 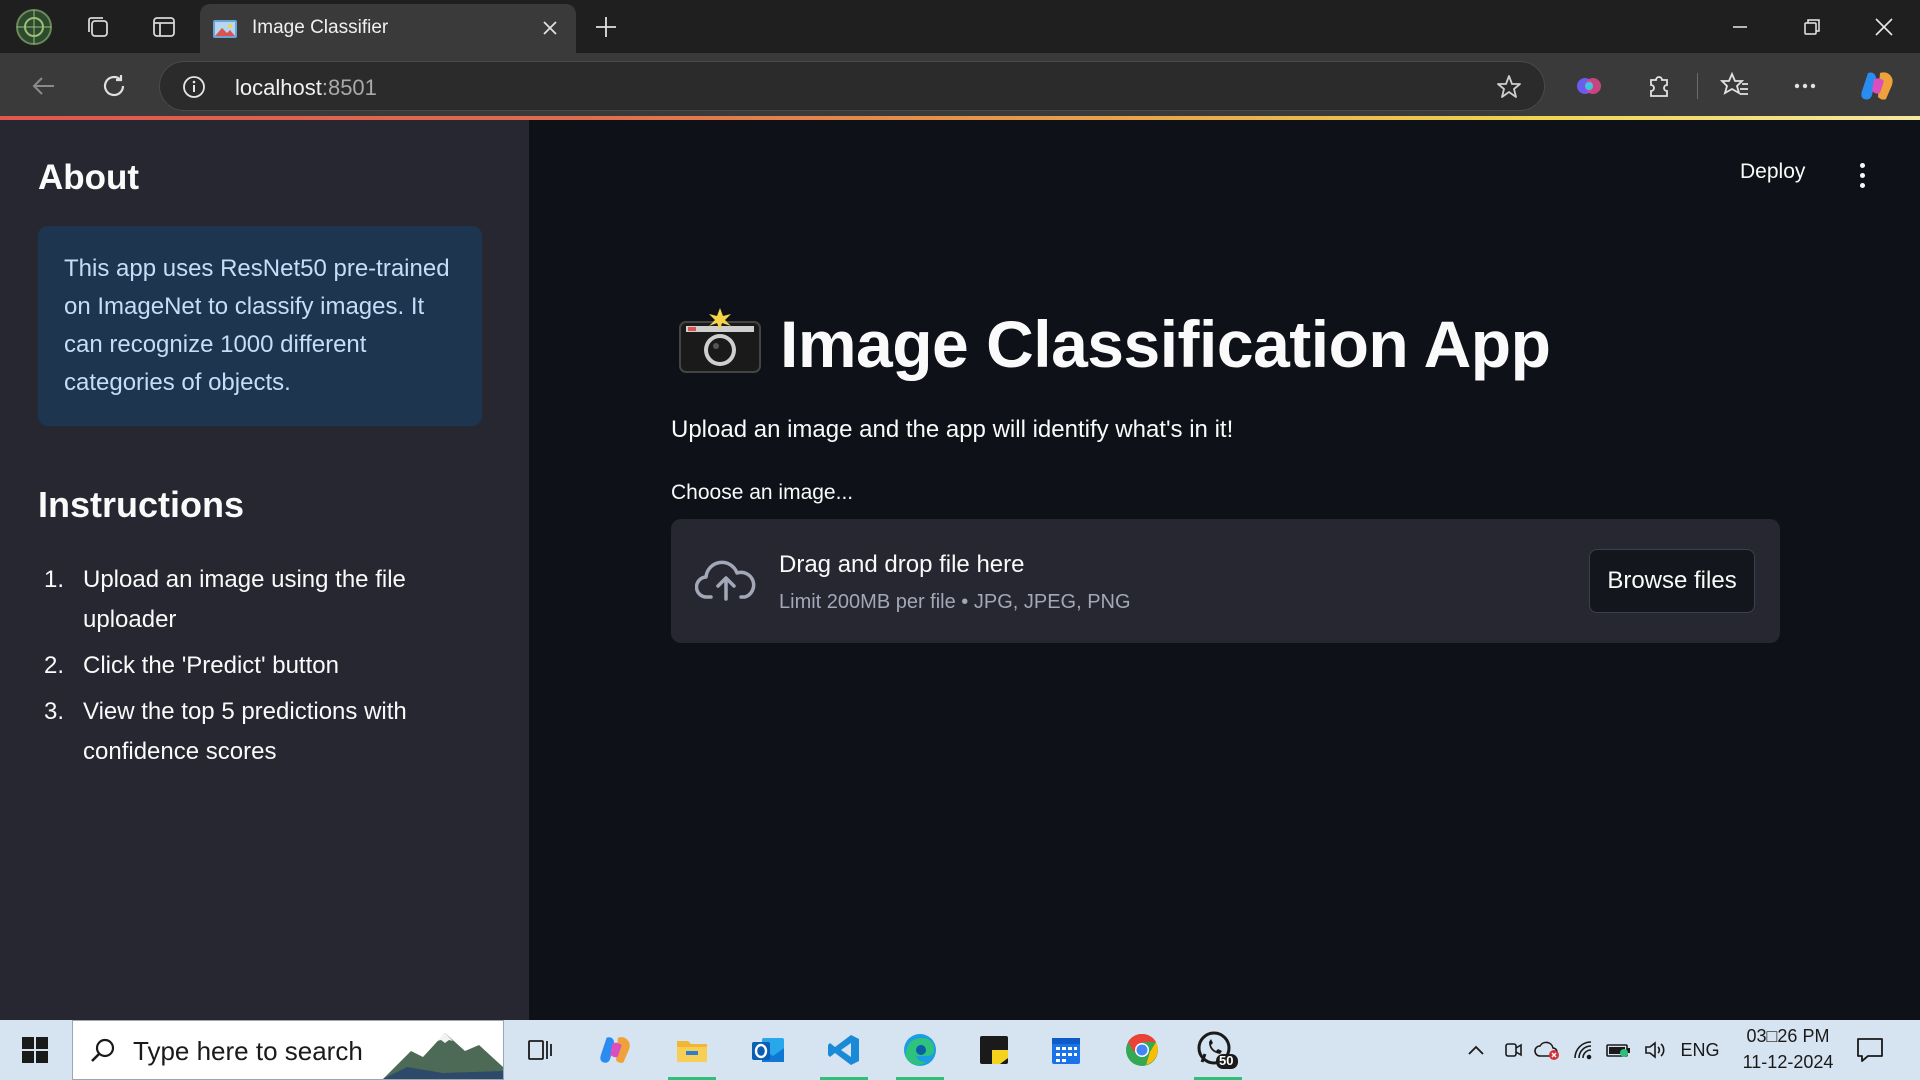 What do you see at coordinates (1700, 1050) in the screenshot?
I see `language-indicator: ENG` at bounding box center [1700, 1050].